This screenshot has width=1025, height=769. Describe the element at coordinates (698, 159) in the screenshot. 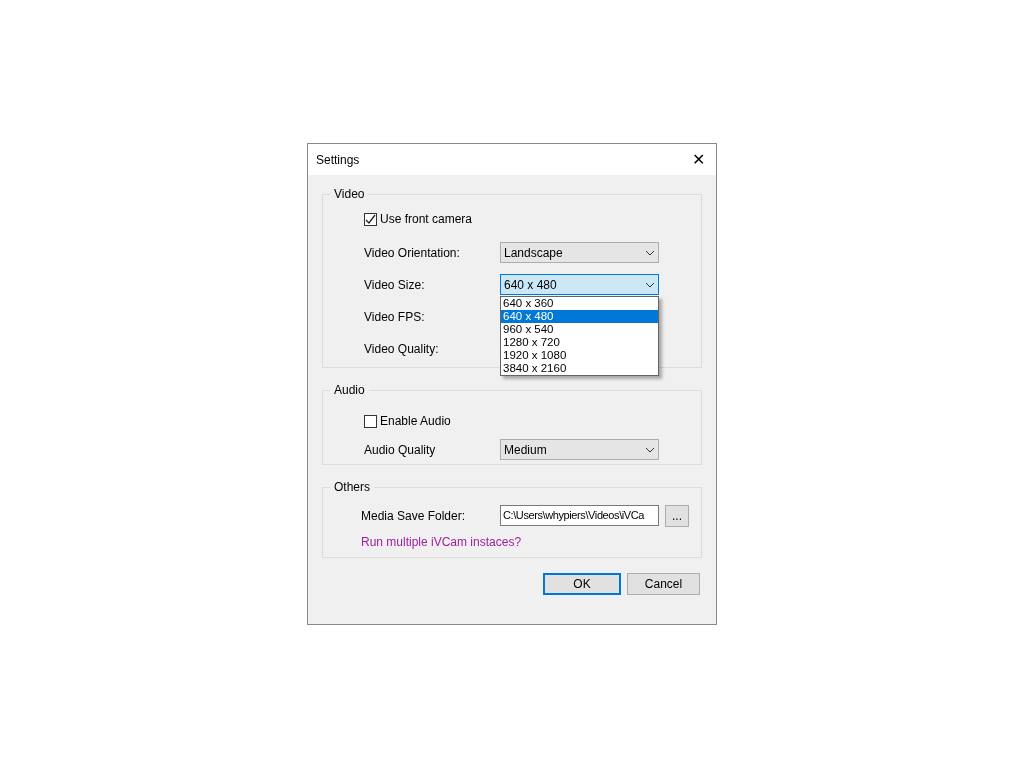

I see `close-button: ✕` at that location.